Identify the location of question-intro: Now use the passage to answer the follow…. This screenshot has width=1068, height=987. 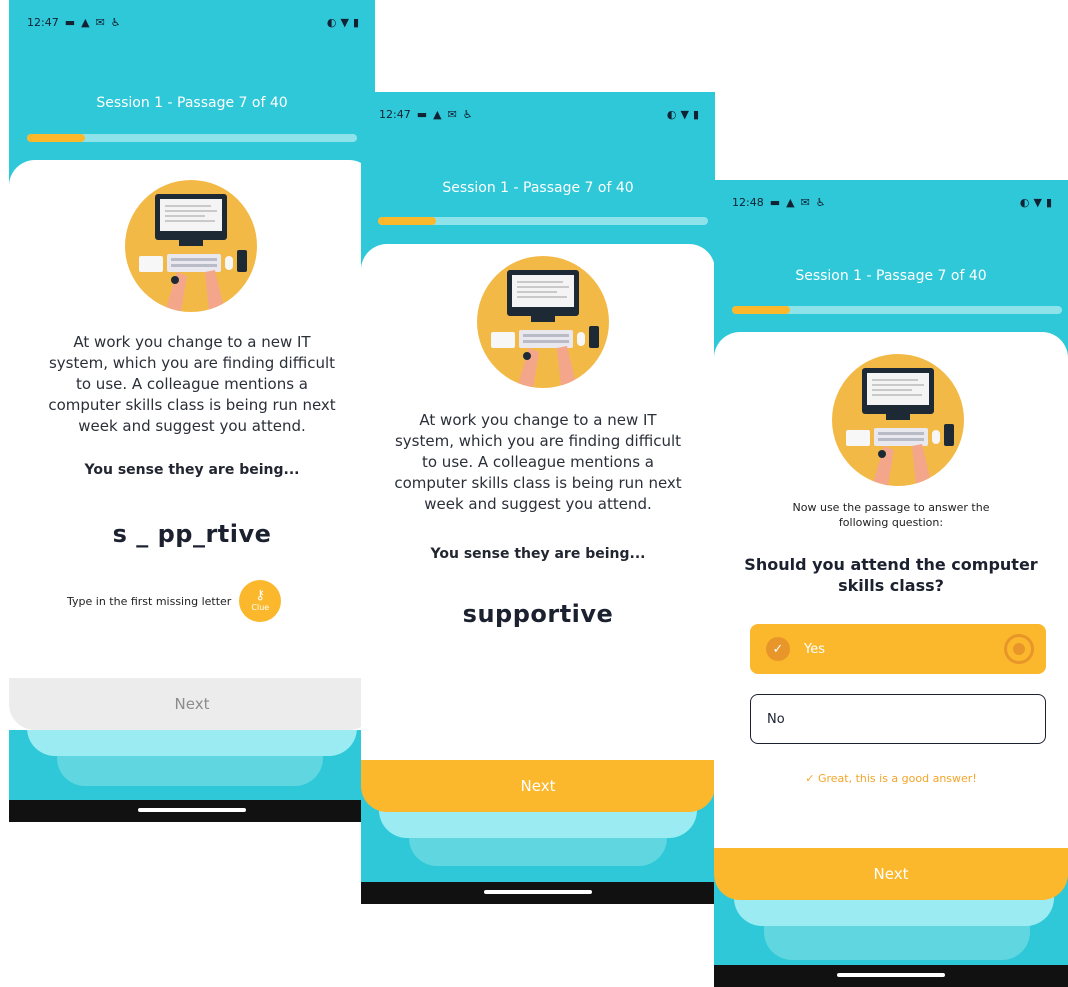
(891, 515).